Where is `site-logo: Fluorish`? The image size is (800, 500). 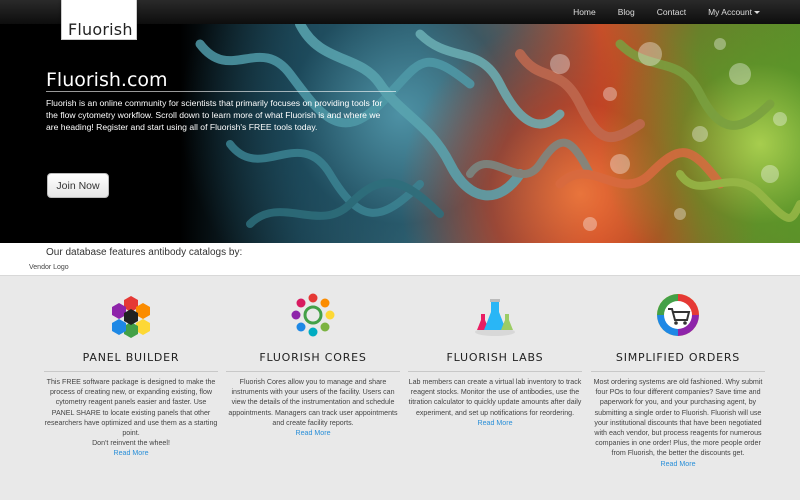
site-logo: Fluorish is located at coordinates (99, 20).